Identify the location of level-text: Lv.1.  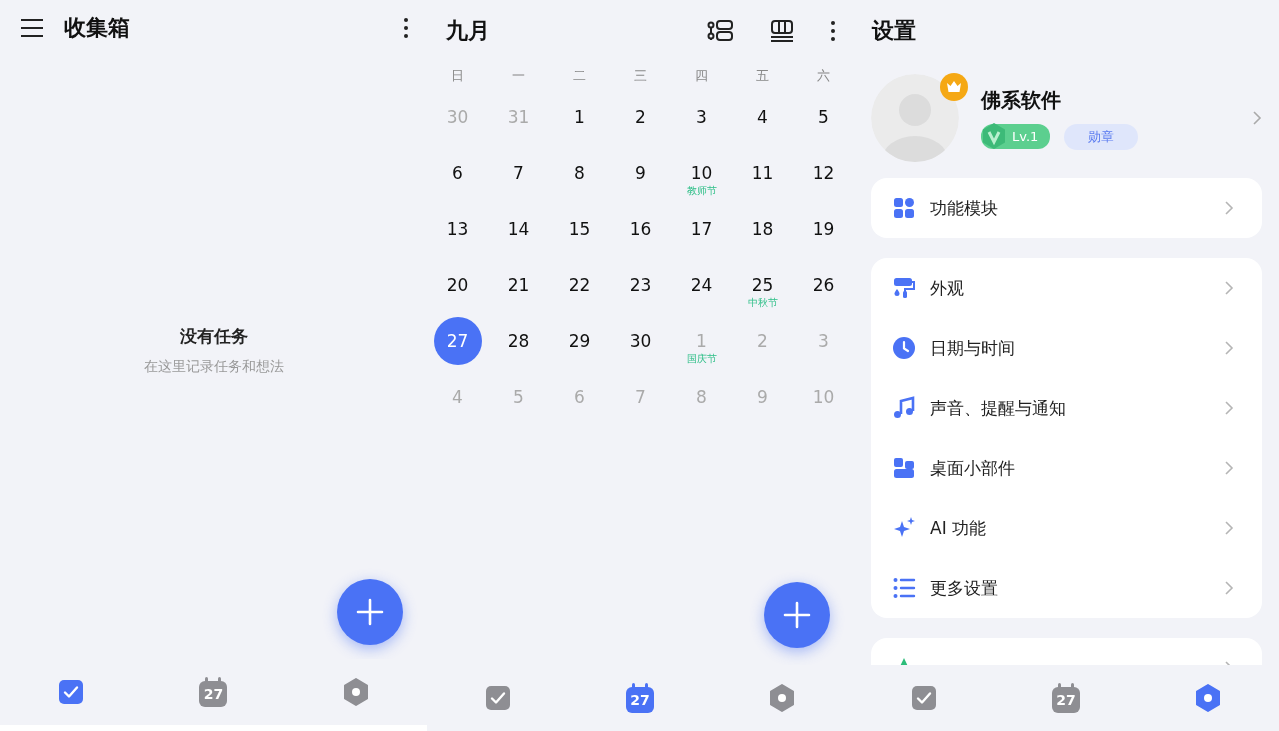
(1025, 136).